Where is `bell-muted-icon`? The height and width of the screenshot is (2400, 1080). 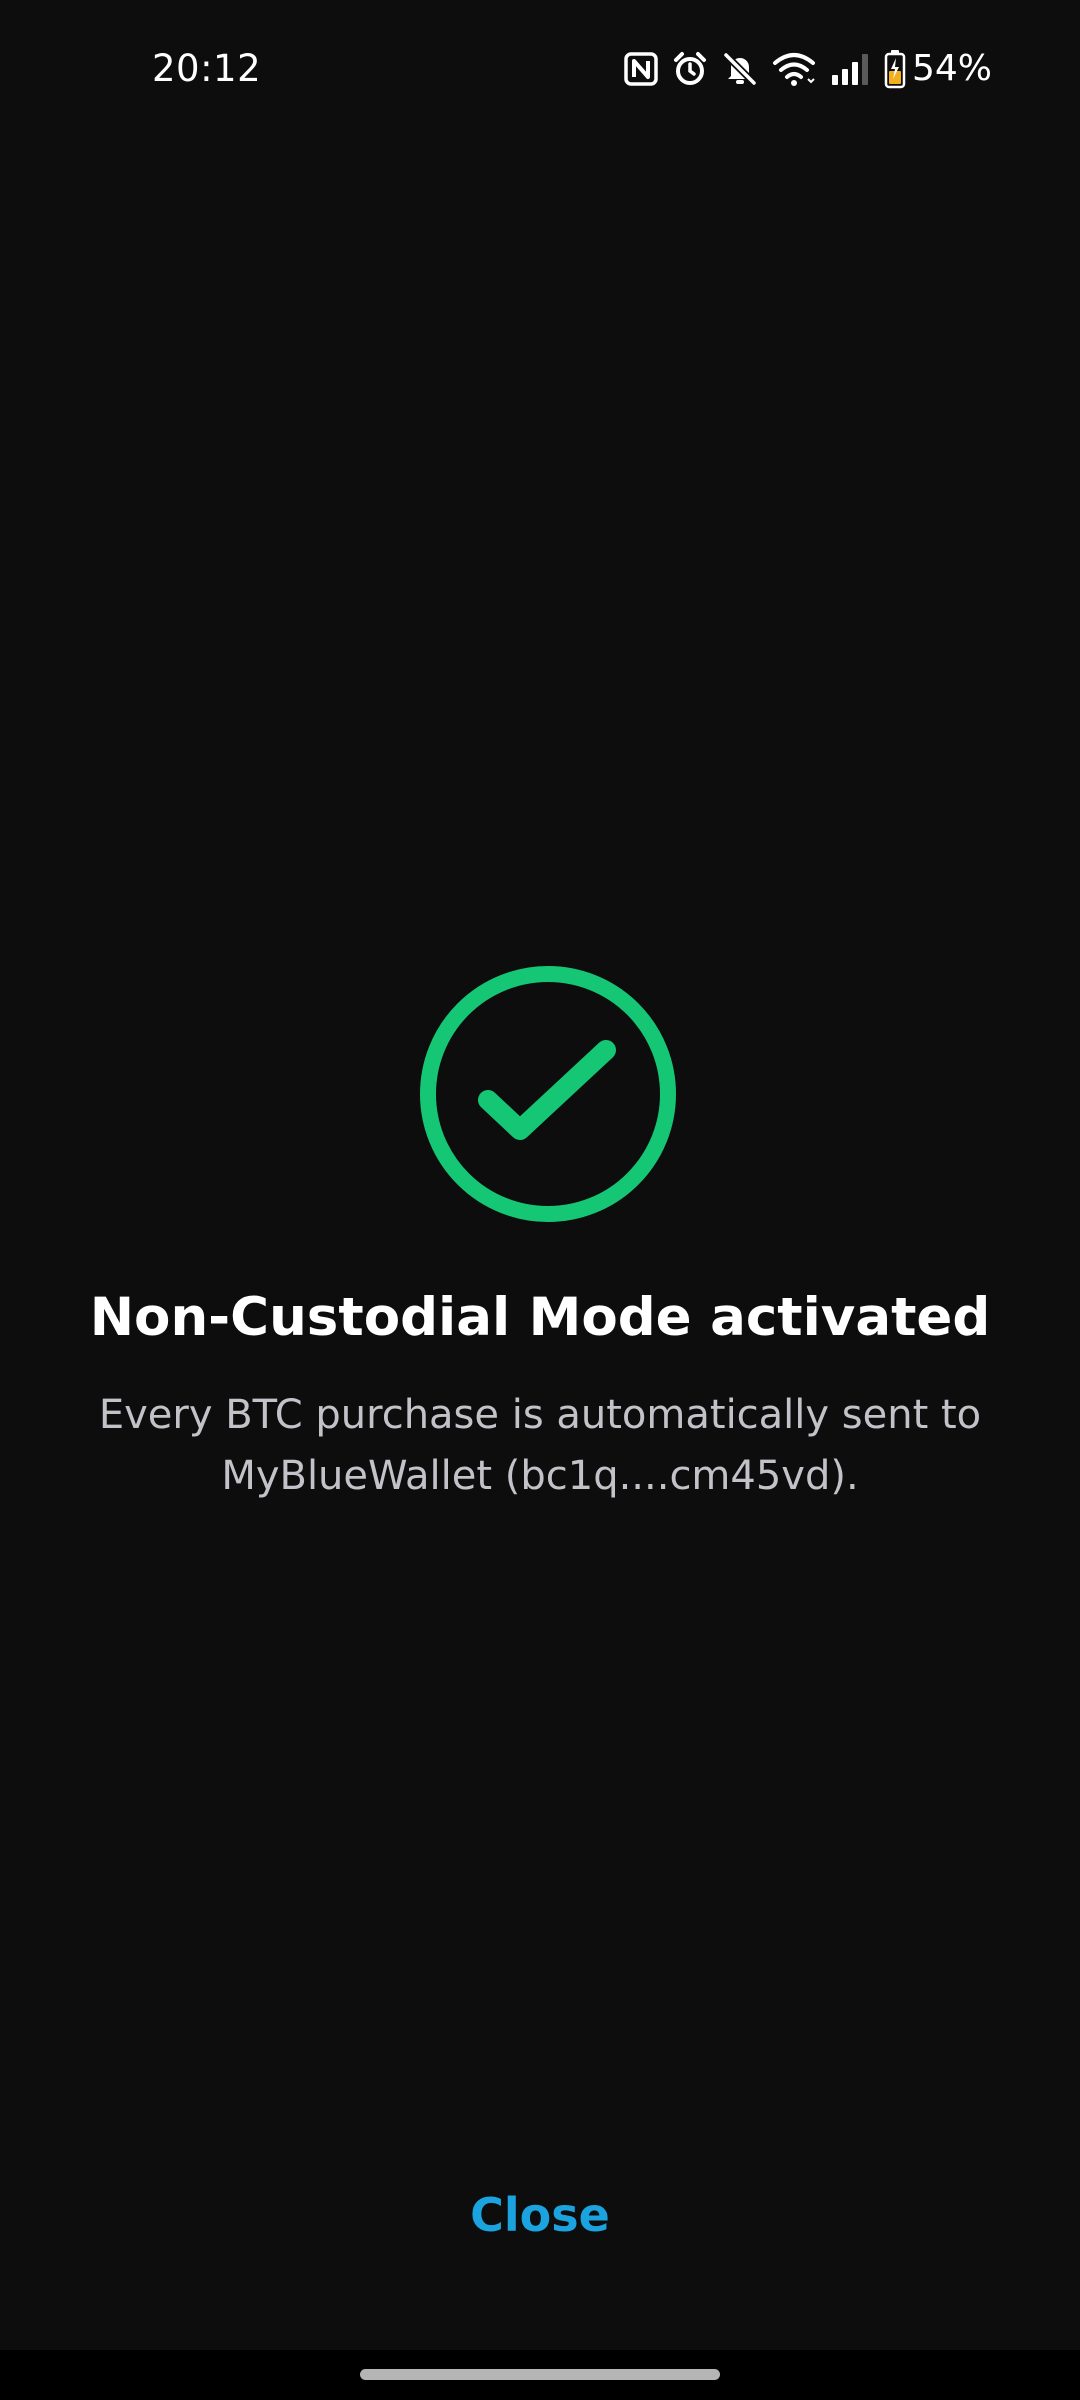 bell-muted-icon is located at coordinates (740, 69).